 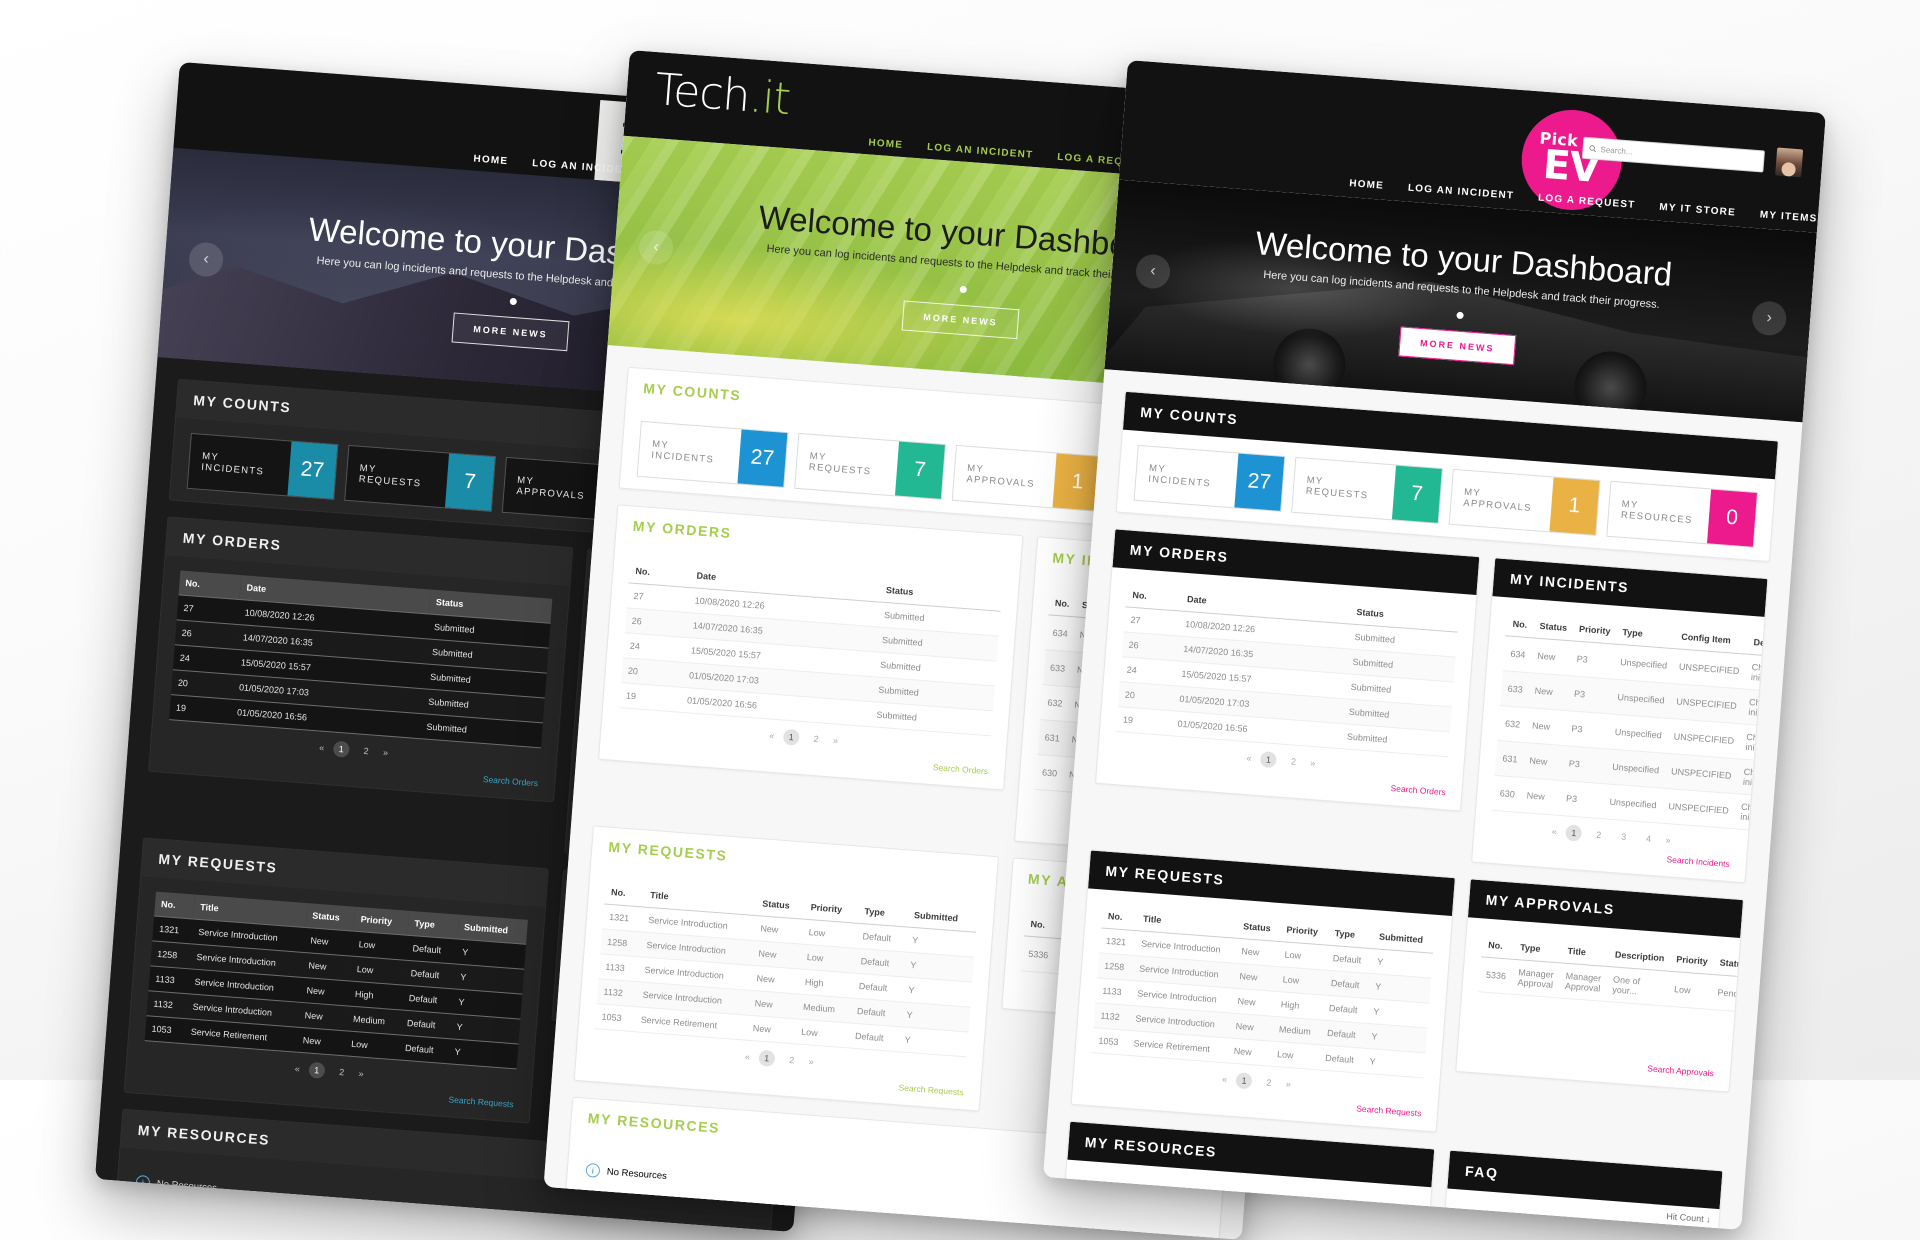 What do you see at coordinates (876, 1012) in the screenshot?
I see `table-cell: Default` at bounding box center [876, 1012].